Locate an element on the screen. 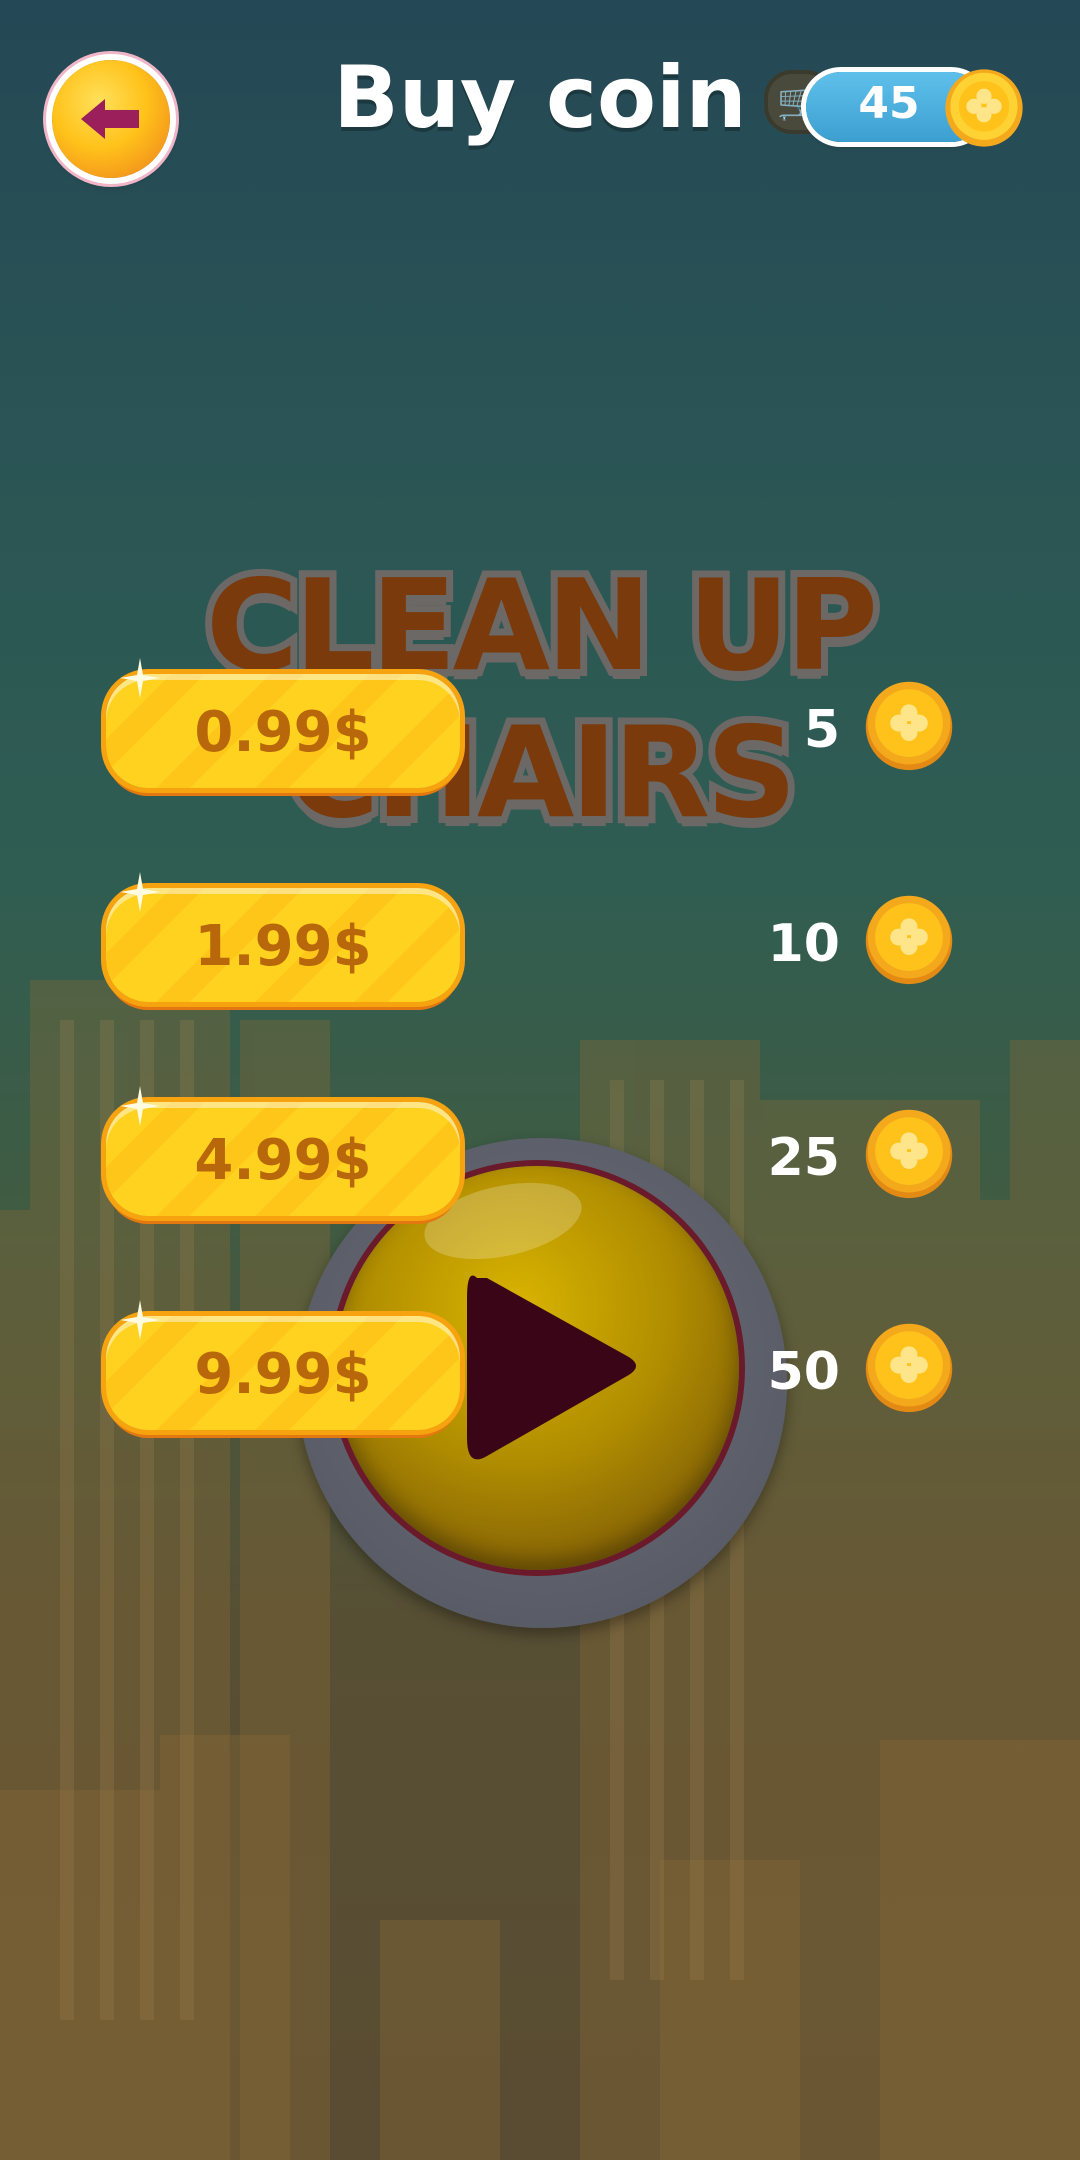  price-label: 9.99$ is located at coordinates (283, 1374).